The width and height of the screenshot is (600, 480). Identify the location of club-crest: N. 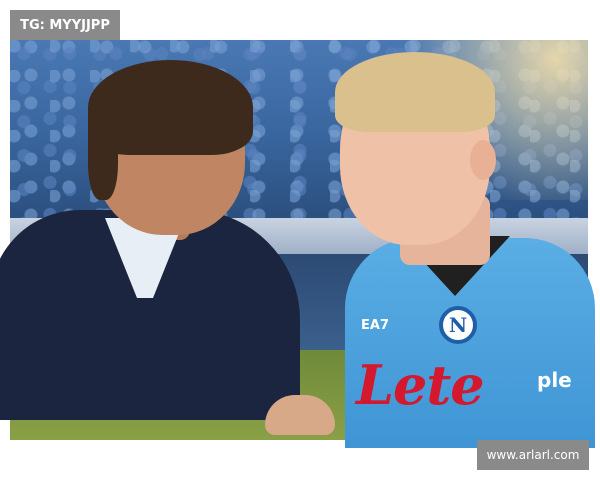
(458, 325).